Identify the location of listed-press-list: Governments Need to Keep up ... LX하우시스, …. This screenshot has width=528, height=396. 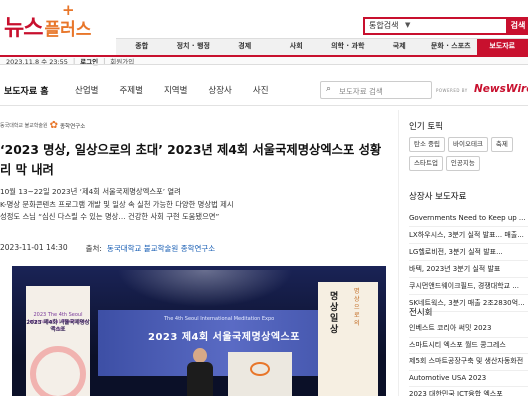
(468, 261).